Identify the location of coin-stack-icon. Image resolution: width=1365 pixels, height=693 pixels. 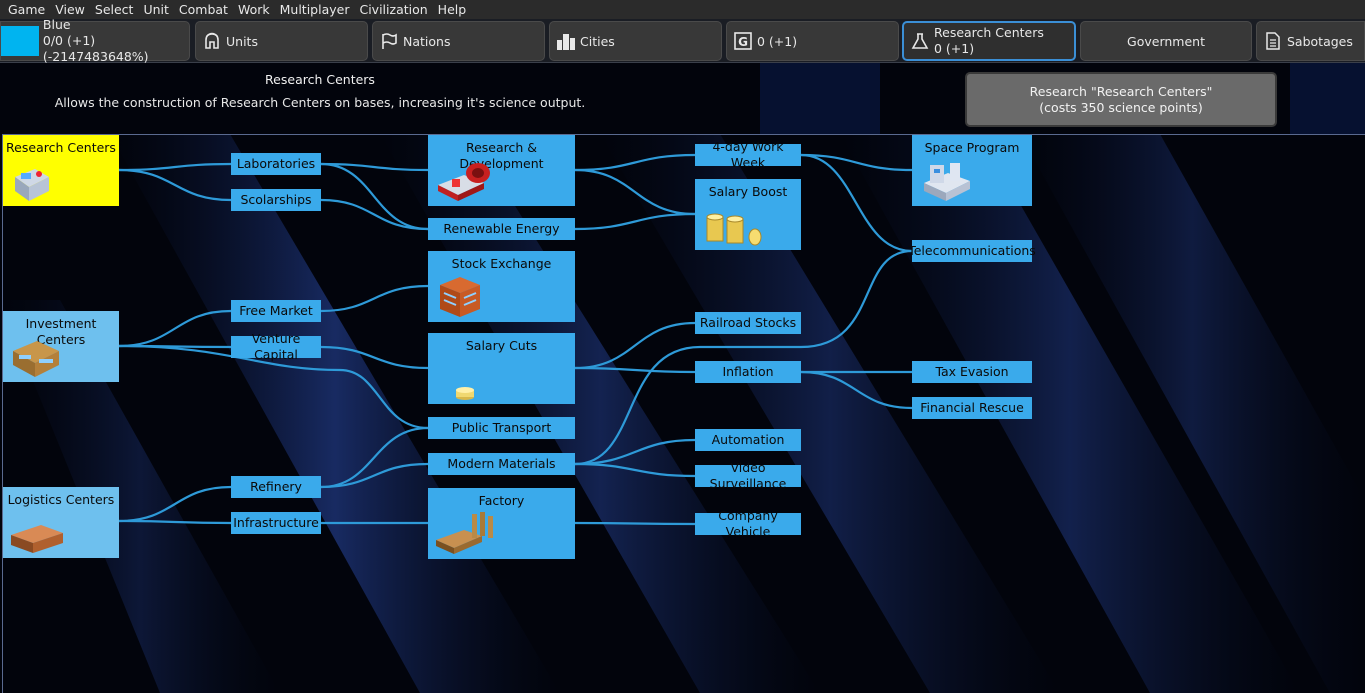
(465, 393).